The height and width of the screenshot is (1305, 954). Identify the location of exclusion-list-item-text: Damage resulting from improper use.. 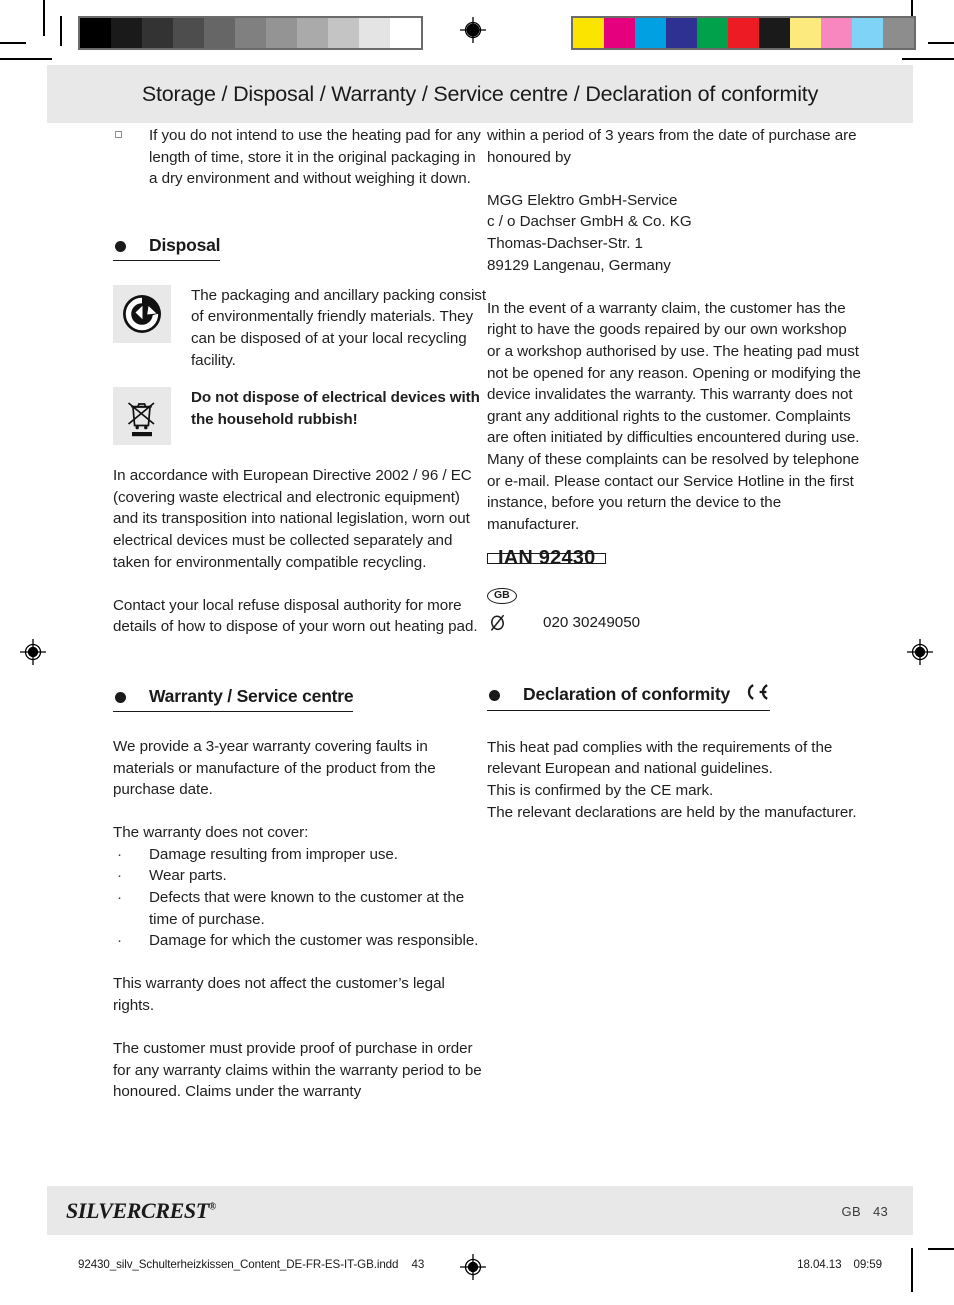
(273, 854).